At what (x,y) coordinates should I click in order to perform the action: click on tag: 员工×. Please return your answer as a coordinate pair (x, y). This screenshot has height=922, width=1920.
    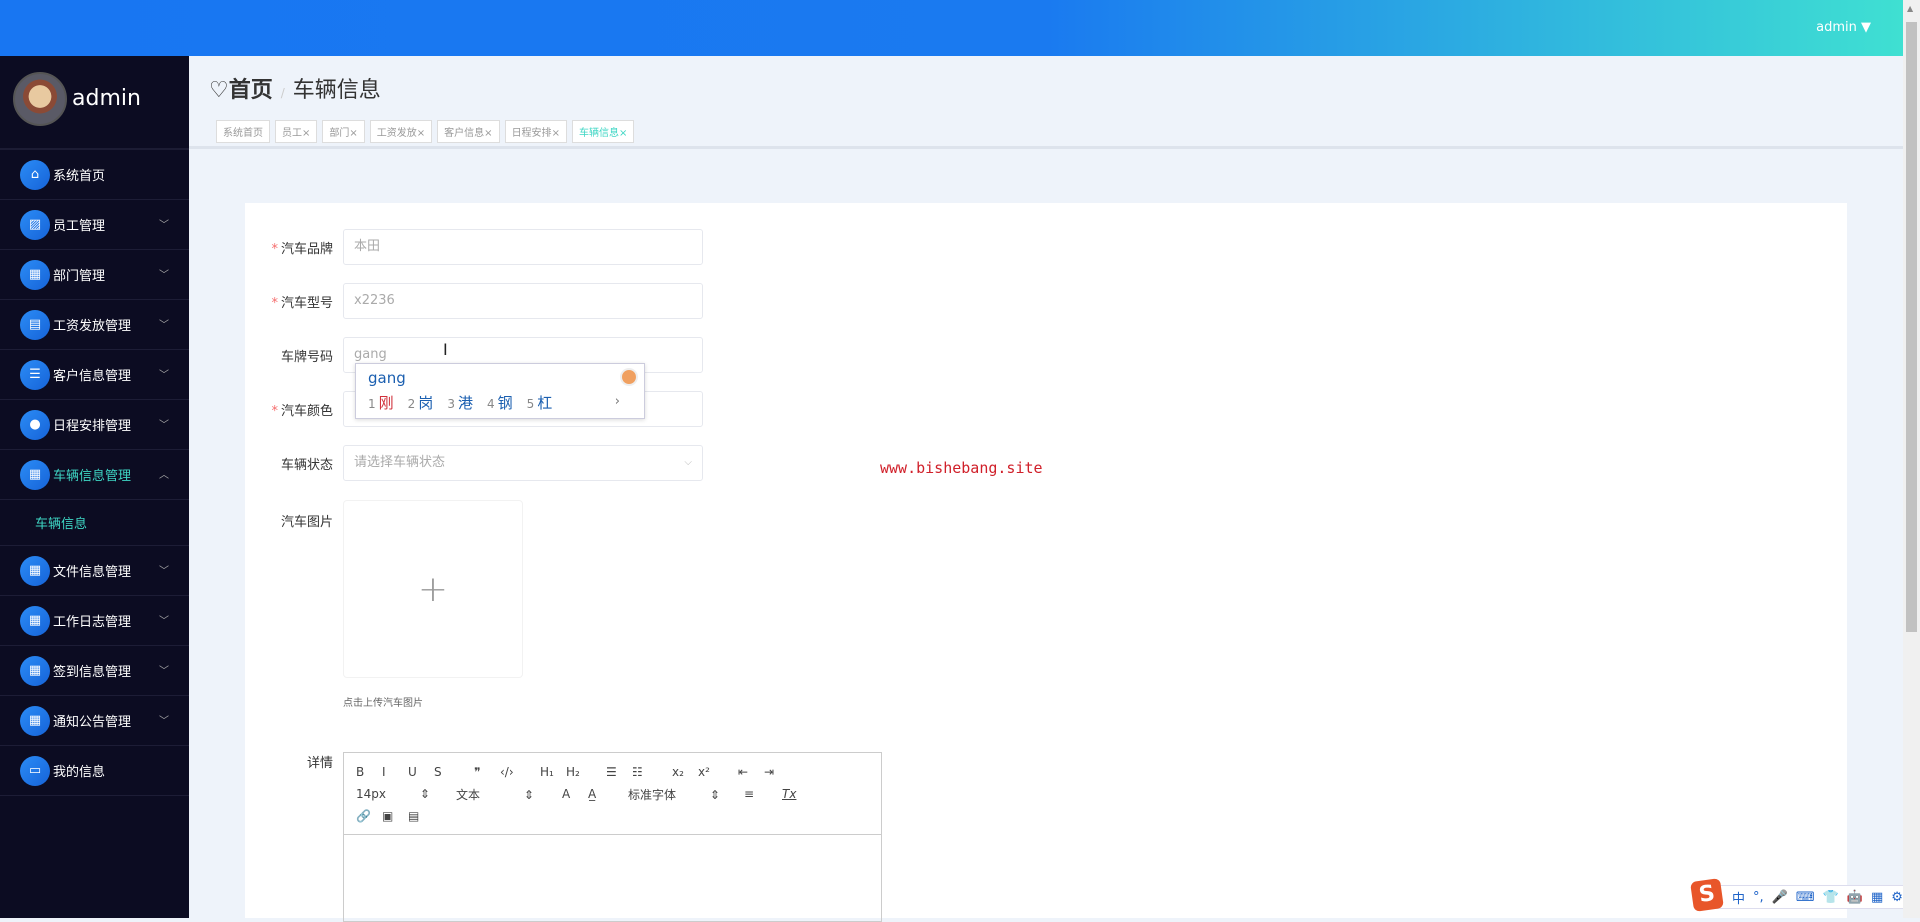
    Looking at the image, I should click on (296, 131).